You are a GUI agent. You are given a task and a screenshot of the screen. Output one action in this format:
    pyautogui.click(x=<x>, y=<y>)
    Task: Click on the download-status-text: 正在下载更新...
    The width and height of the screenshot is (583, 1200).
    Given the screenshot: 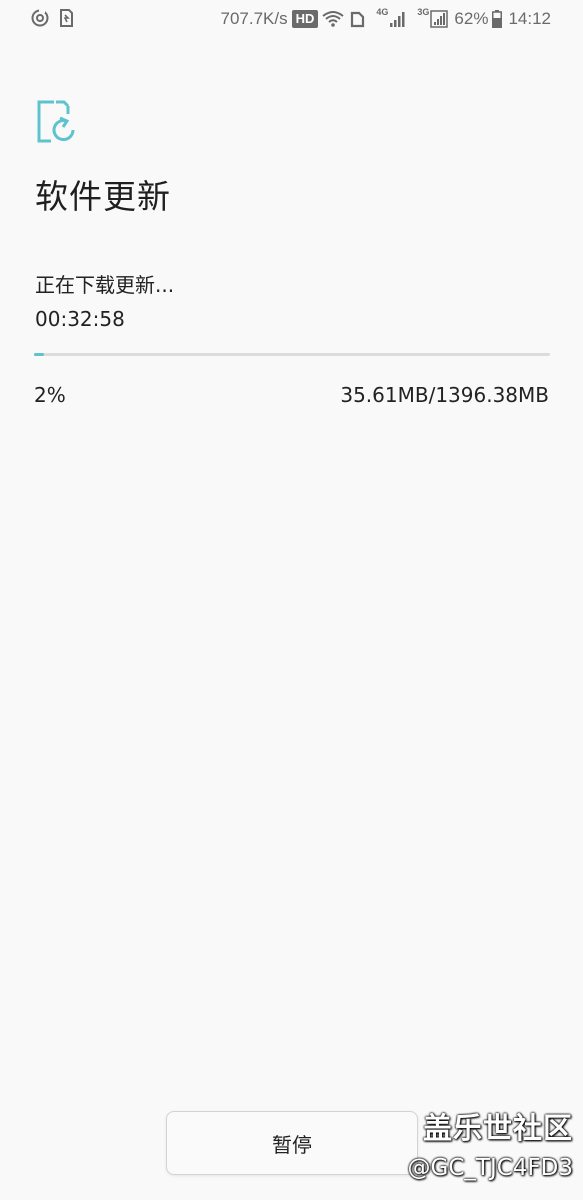 What is the action you would take?
    pyautogui.click(x=105, y=285)
    